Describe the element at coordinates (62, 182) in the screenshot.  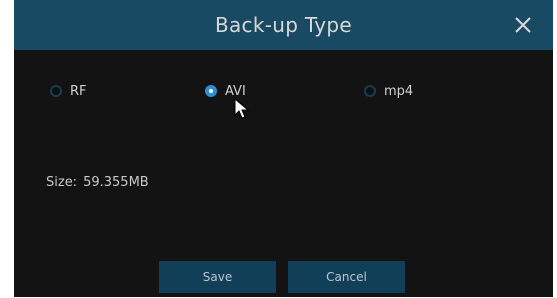
I see `size-label: Size:` at that location.